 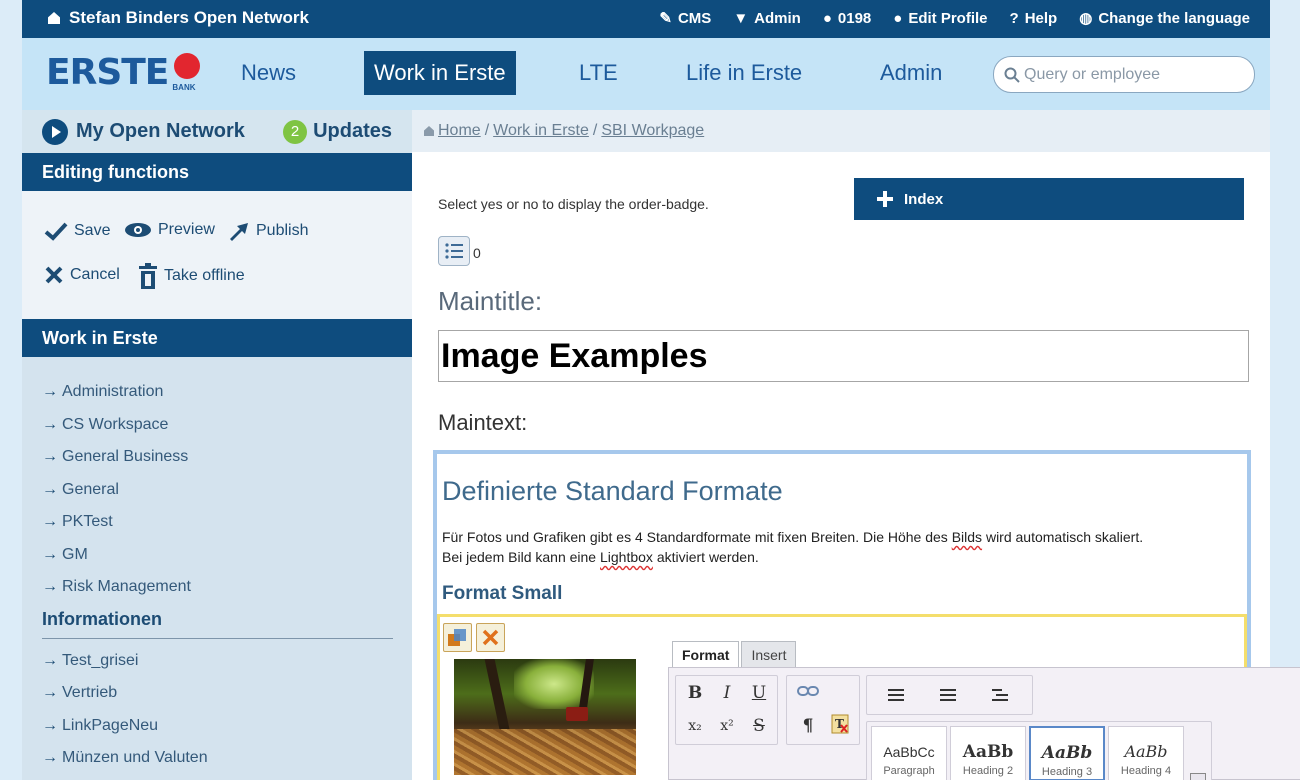 What do you see at coordinates (457, 637) in the screenshot?
I see `image-format-button` at bounding box center [457, 637].